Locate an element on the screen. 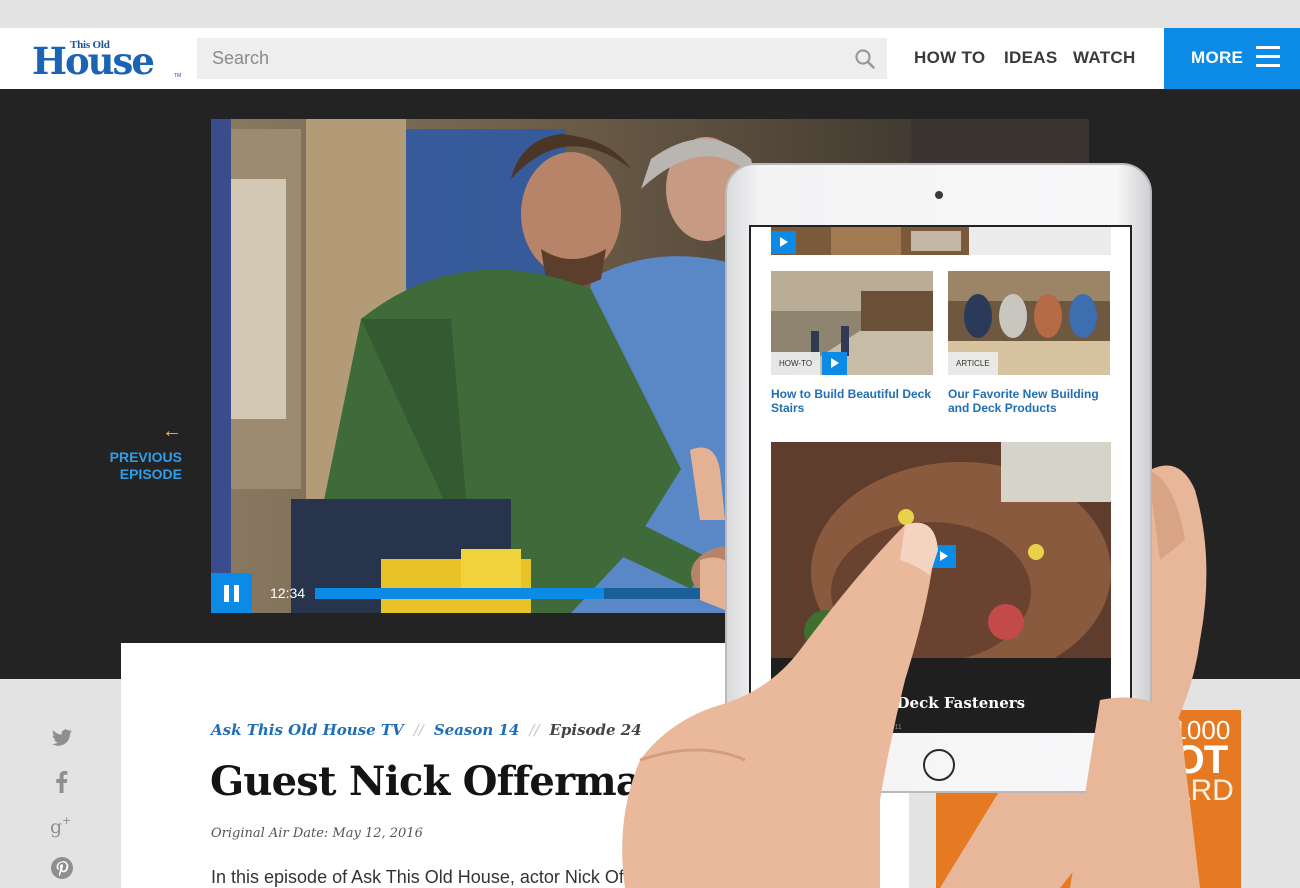 The width and height of the screenshot is (1300, 888). feature-title: ing, Deck Fasteners is located at coordinates (942, 703).